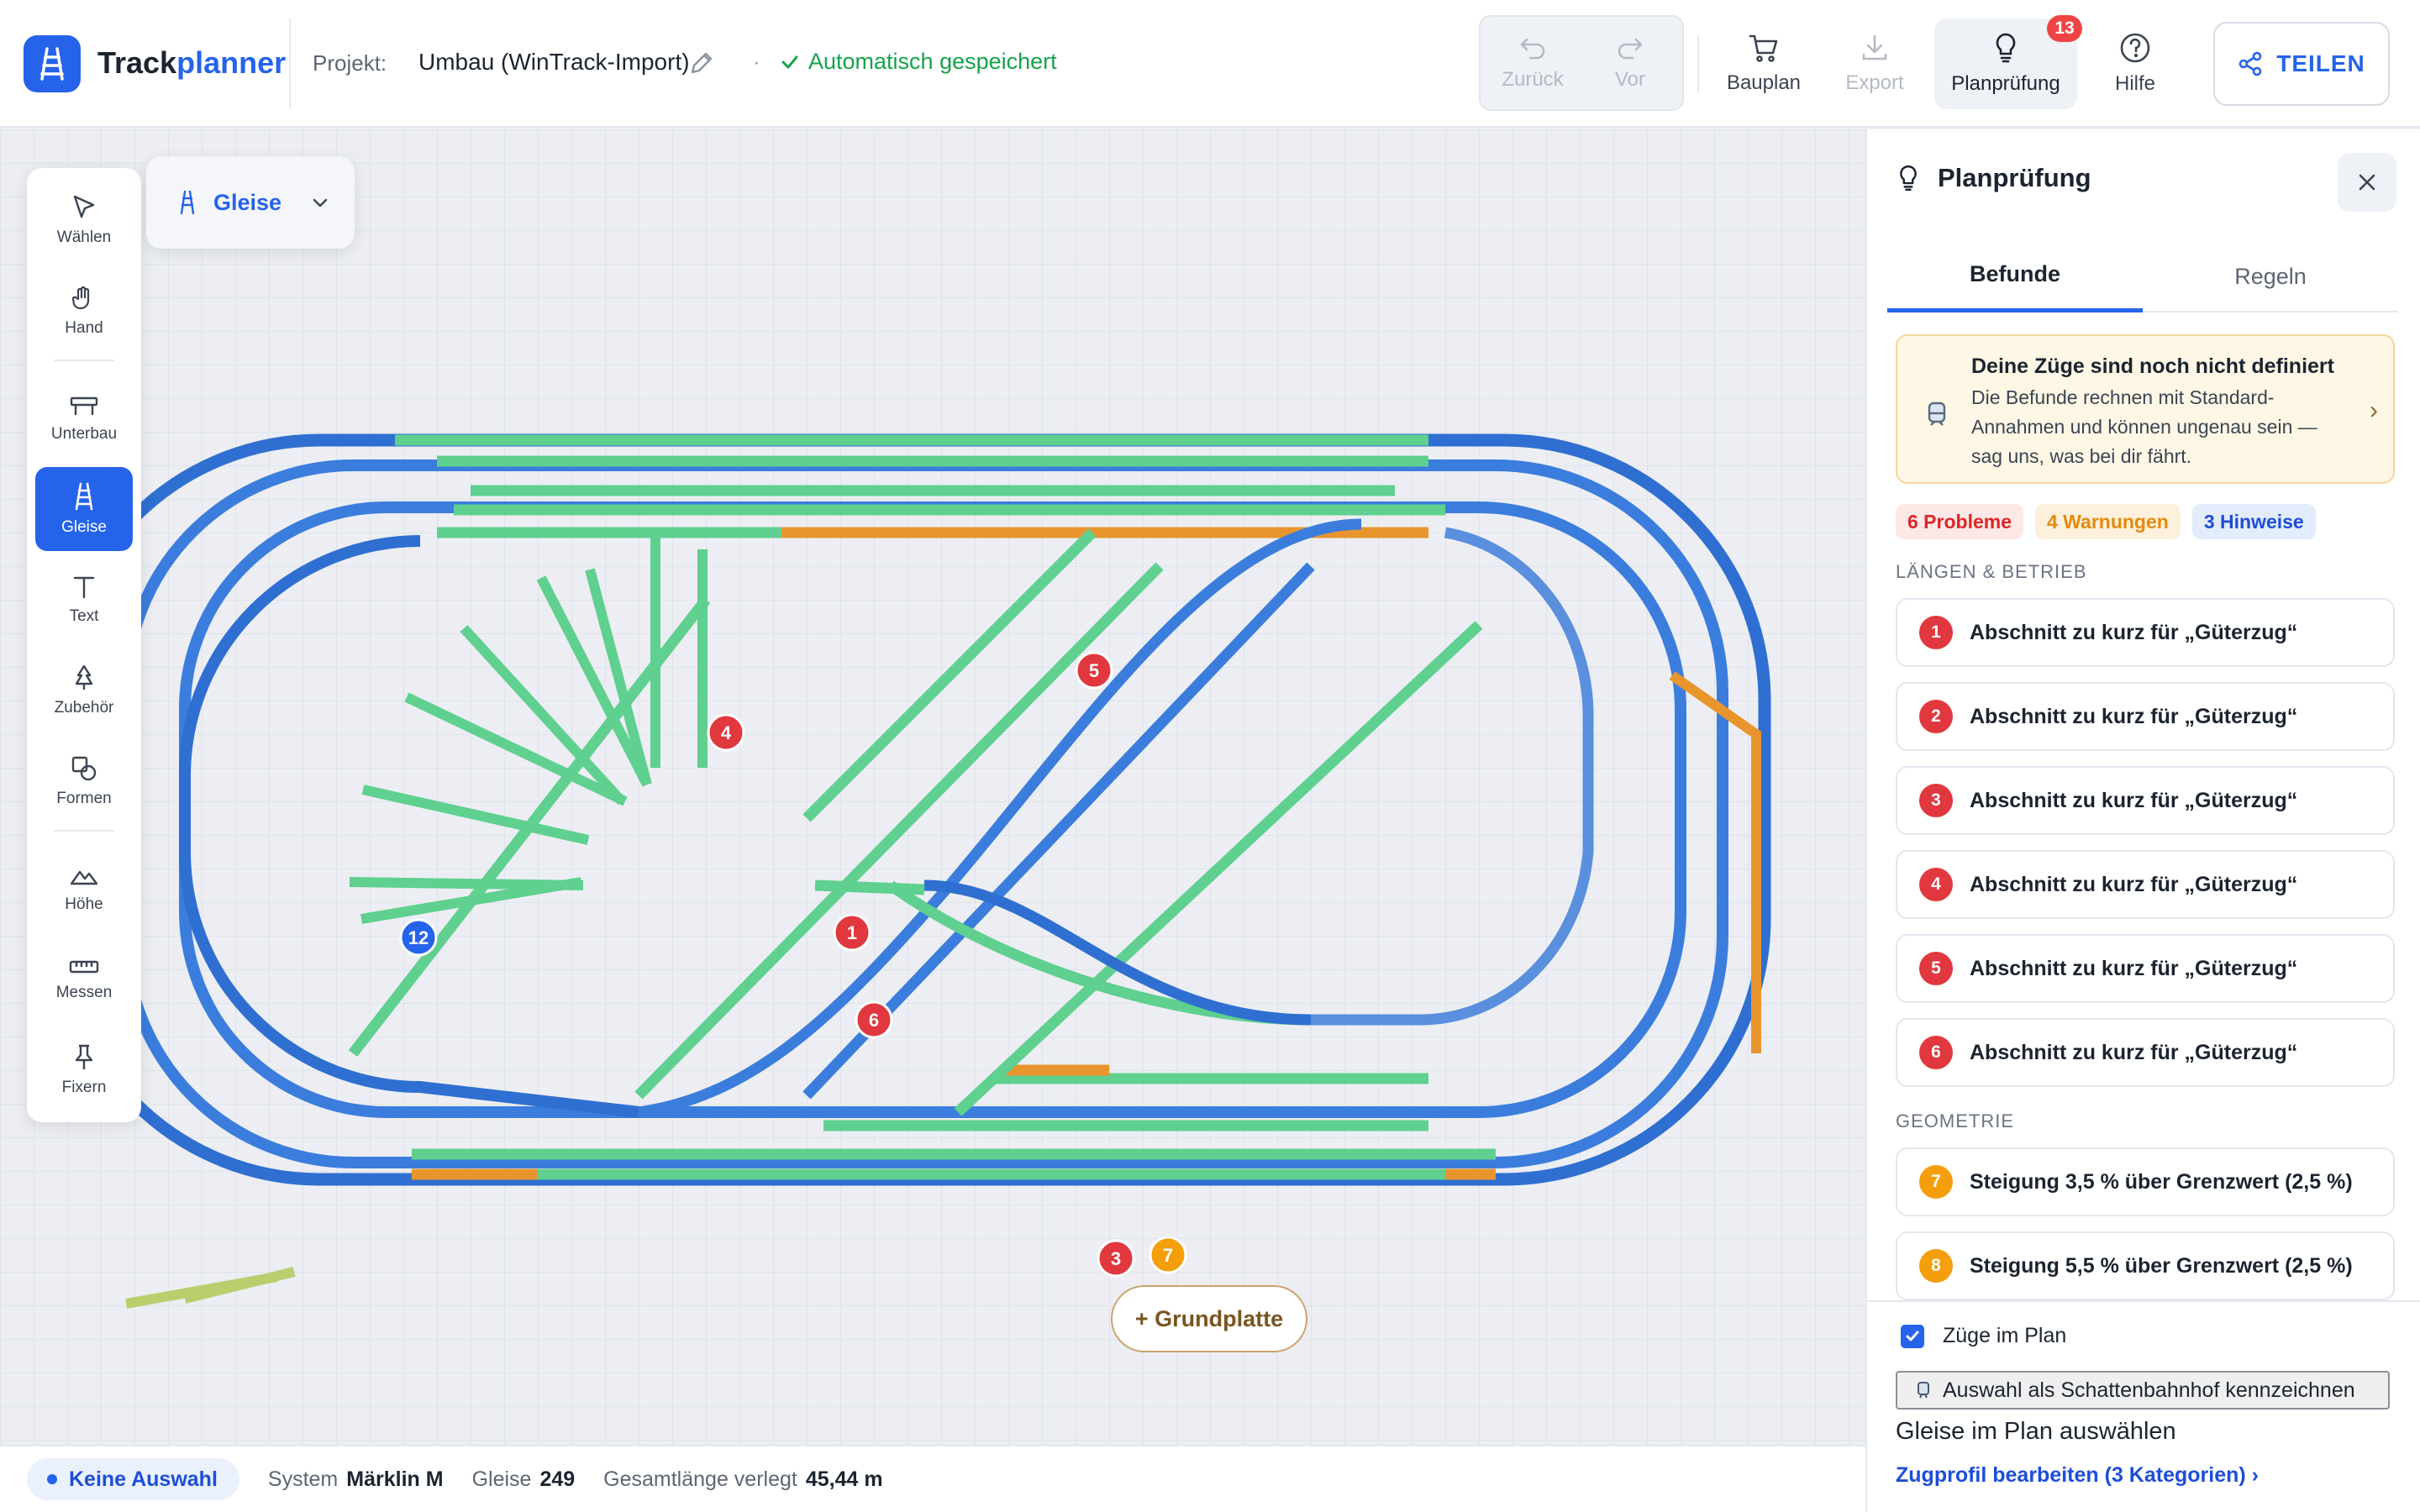 Image resolution: width=2420 pixels, height=1512 pixels. I want to click on tool-fixern: Fixern, so click(84, 1070).